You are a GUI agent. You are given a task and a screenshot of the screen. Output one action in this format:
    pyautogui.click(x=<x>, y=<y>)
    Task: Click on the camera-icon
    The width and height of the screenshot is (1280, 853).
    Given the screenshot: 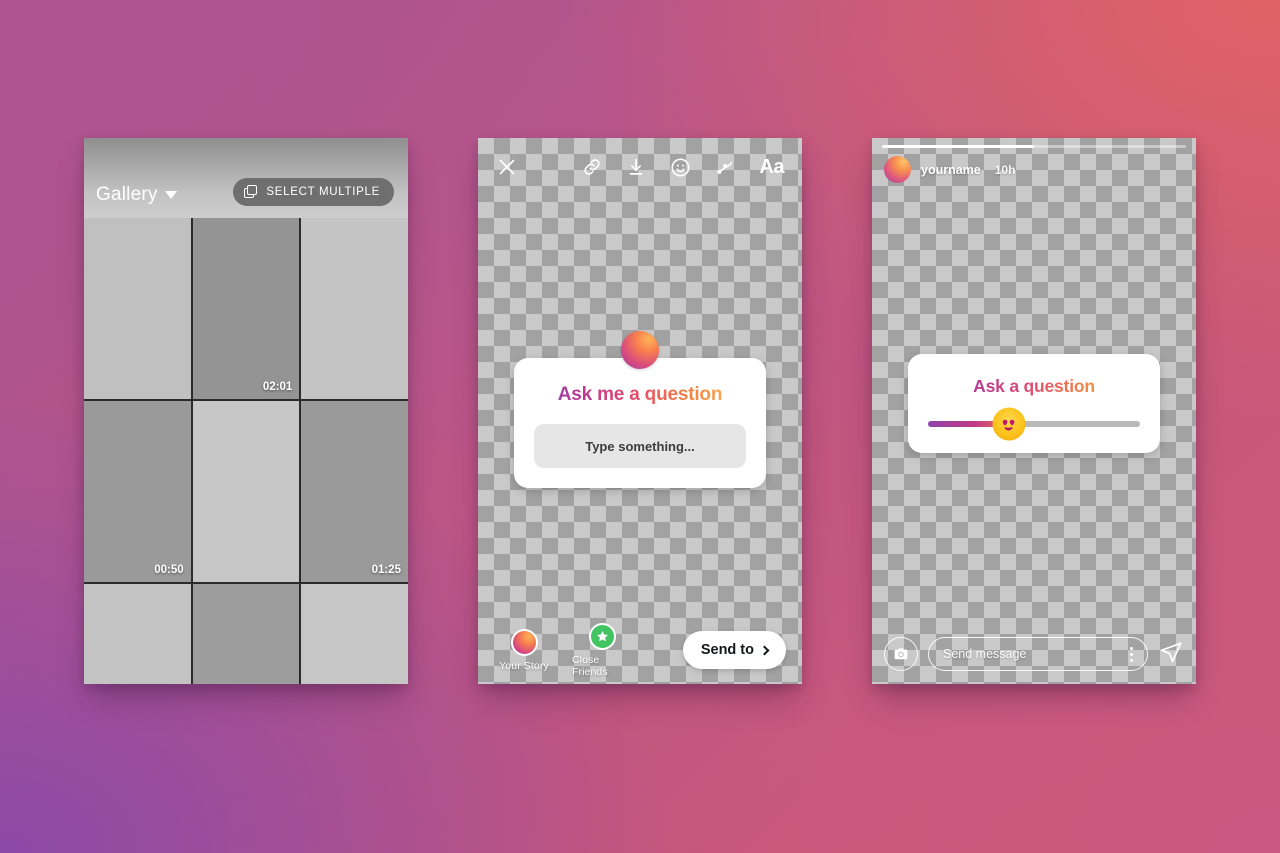 What is the action you would take?
    pyautogui.click(x=901, y=654)
    